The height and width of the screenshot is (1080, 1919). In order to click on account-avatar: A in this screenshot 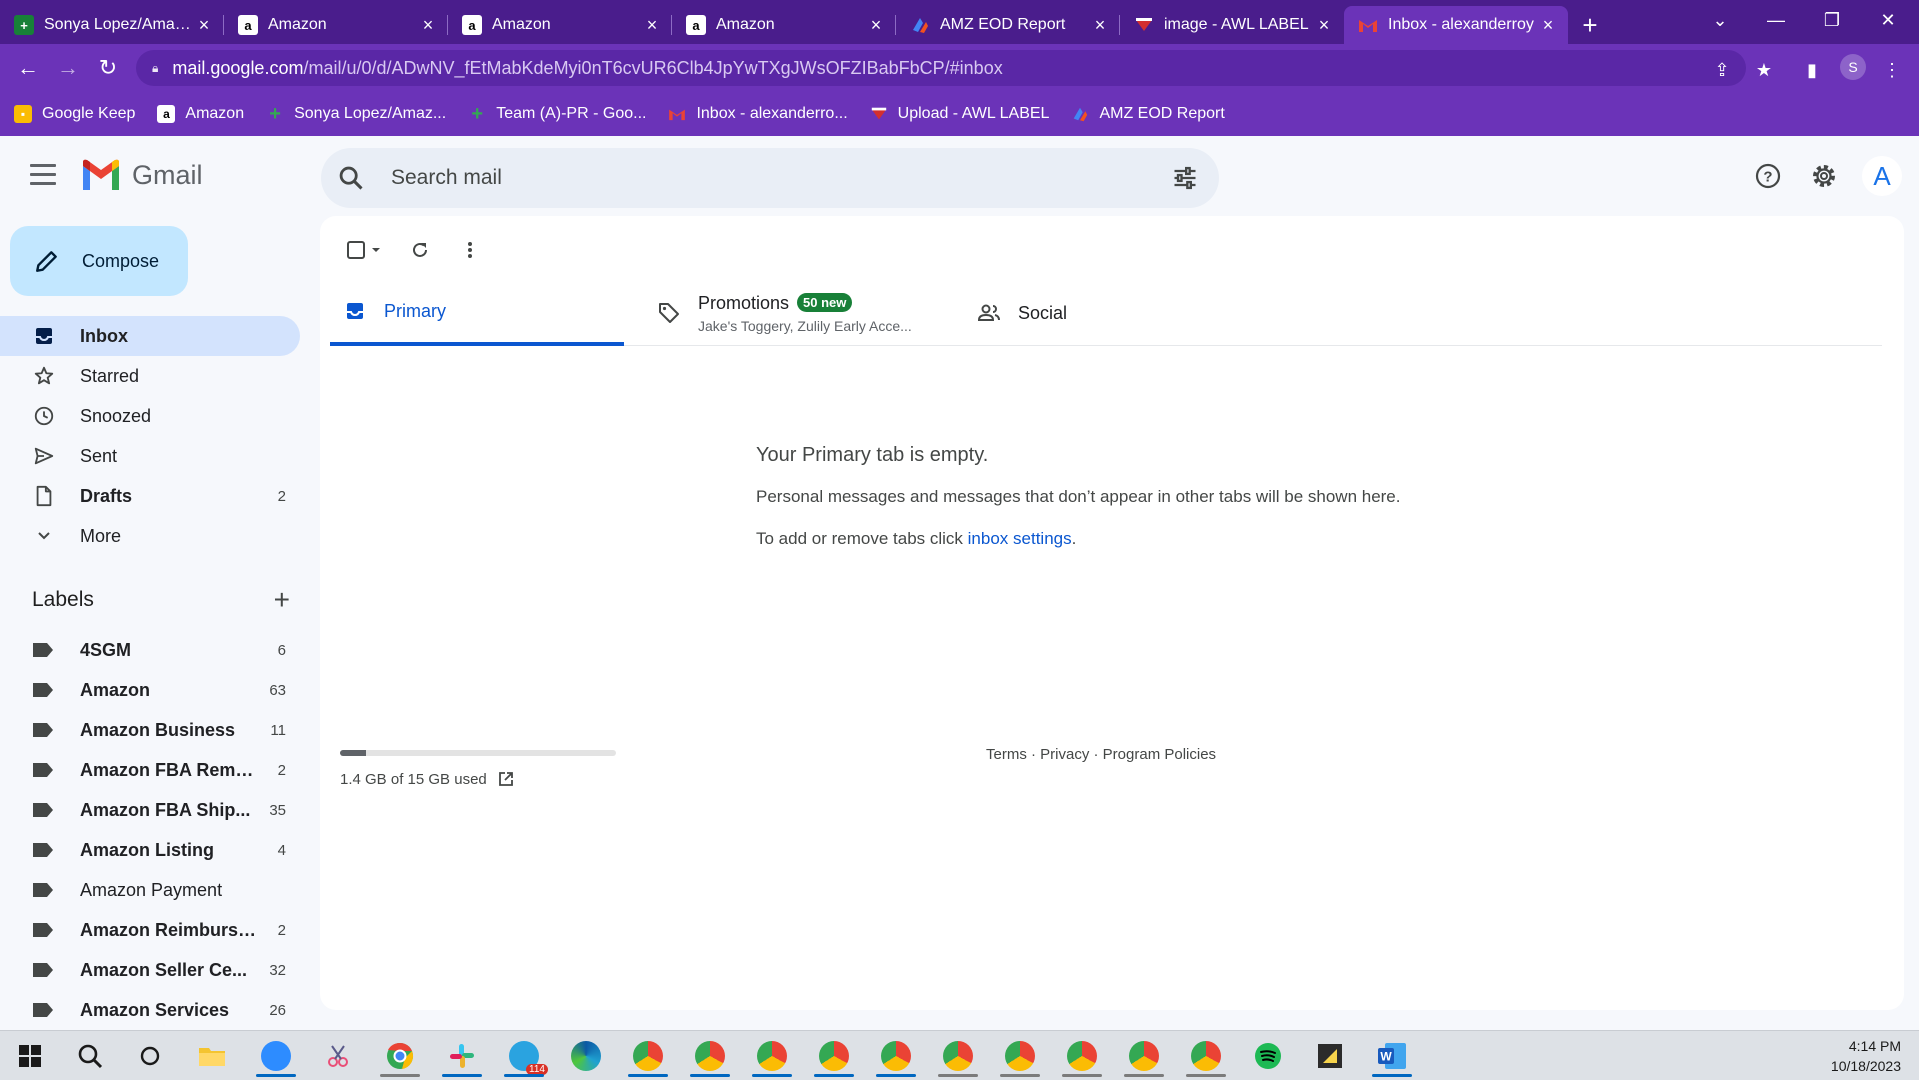, I will do `click(1882, 176)`.